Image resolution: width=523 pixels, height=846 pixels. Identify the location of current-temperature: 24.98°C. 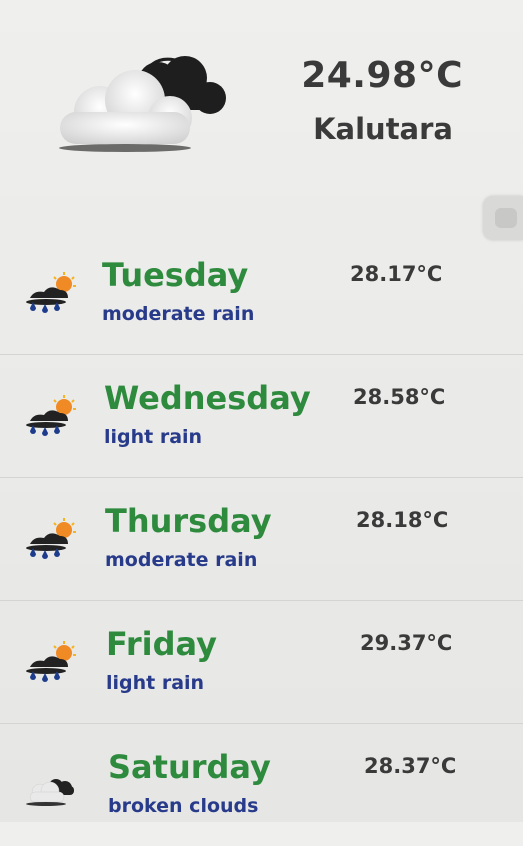
(382, 75).